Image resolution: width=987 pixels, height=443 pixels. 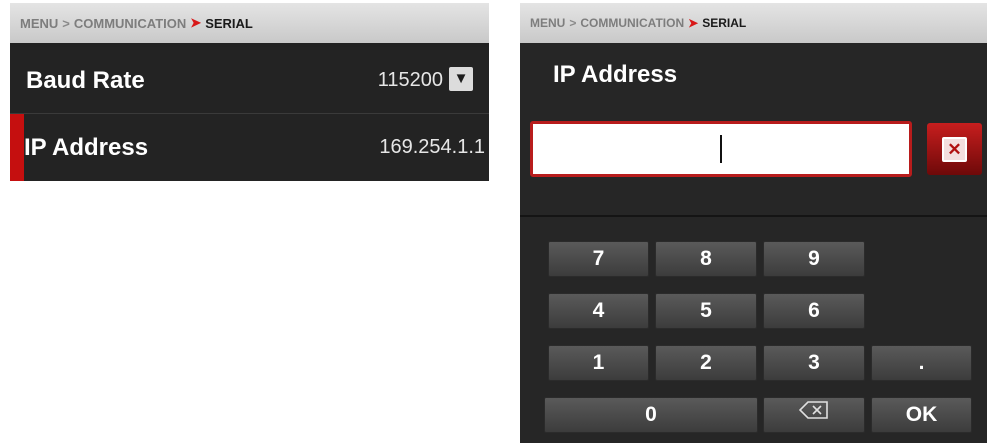 I want to click on key-9: 9, so click(x=814, y=259).